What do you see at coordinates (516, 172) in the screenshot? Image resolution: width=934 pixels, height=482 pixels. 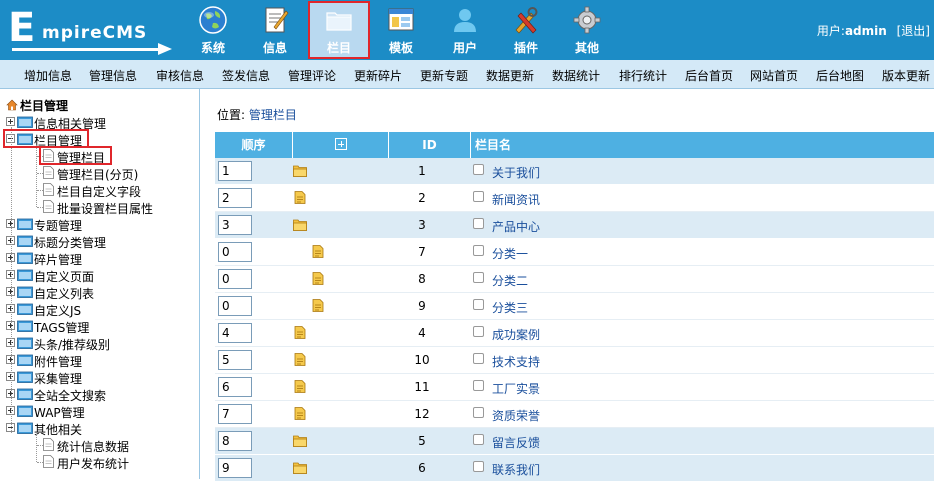 I see `category-name-link: 关于我们` at bounding box center [516, 172].